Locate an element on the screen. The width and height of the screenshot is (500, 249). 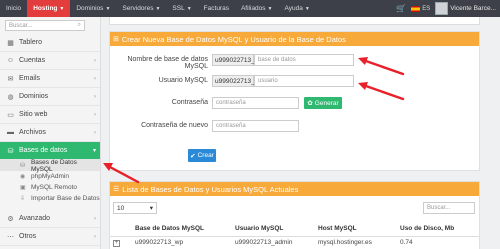
create-button: ✔ Crear is located at coordinates (202, 155).